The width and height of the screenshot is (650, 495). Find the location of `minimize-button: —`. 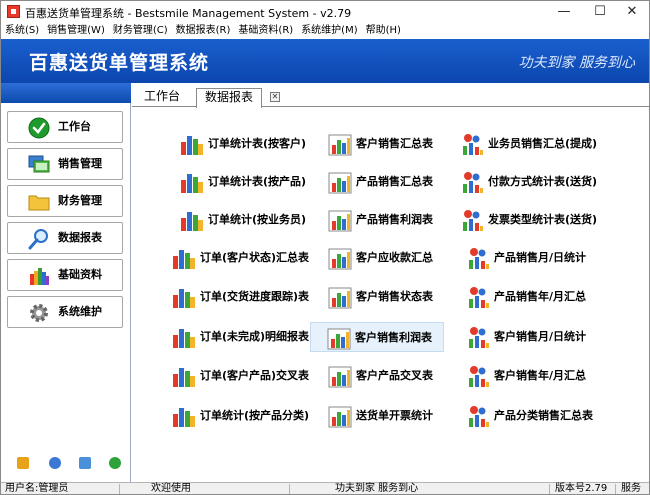

minimize-button: — is located at coordinates (564, 12).